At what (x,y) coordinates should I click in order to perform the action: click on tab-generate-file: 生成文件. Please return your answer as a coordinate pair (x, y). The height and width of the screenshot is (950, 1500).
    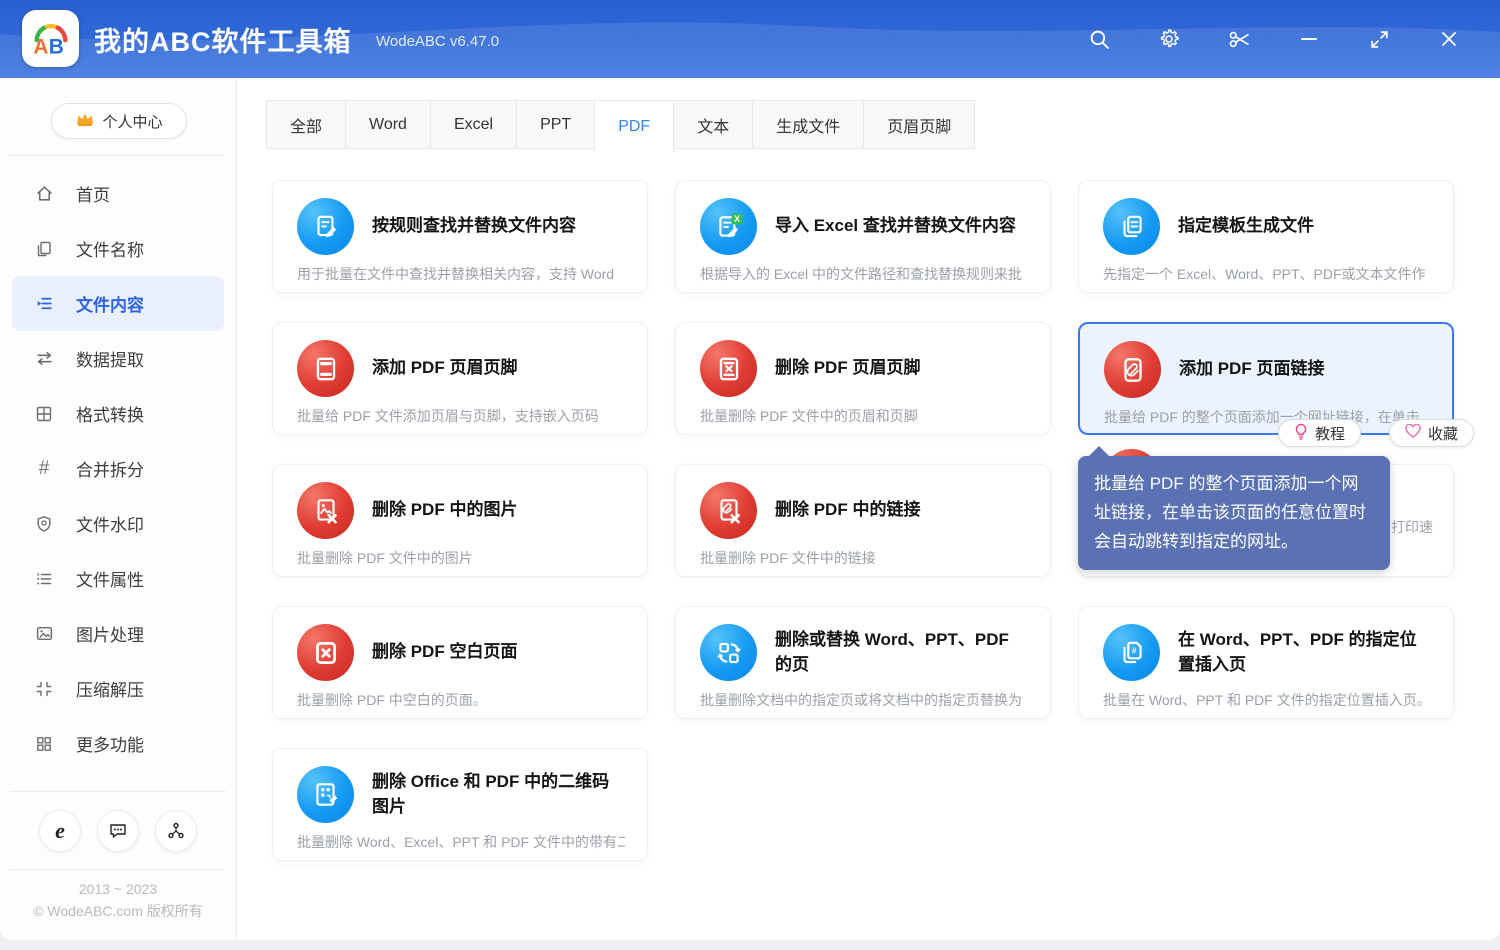
    Looking at the image, I should click on (808, 124).